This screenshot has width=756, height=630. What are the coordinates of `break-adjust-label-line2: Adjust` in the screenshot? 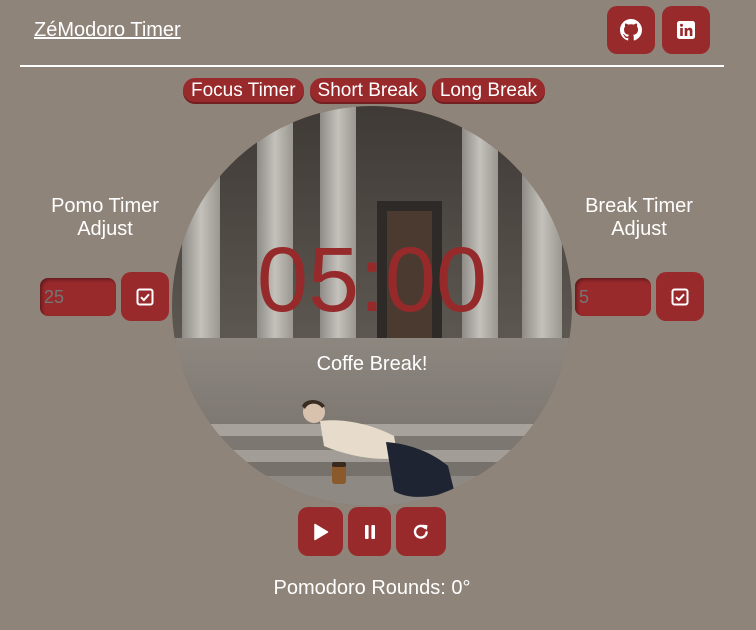 It's located at (639, 229).